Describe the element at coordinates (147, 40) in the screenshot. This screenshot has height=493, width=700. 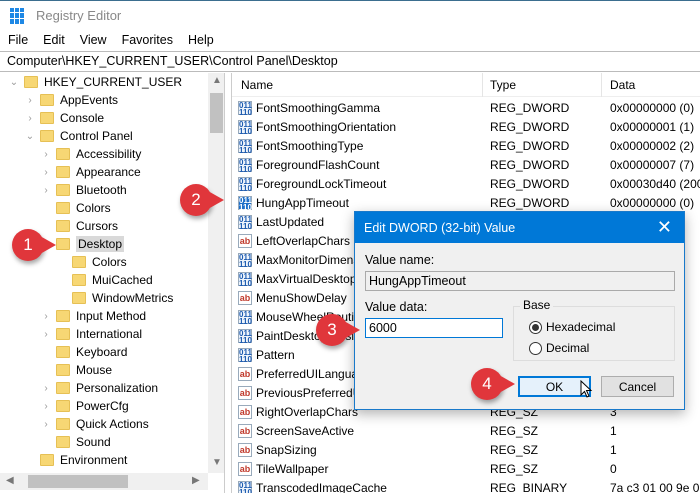
I see `menu-favorites: Favorites` at that location.